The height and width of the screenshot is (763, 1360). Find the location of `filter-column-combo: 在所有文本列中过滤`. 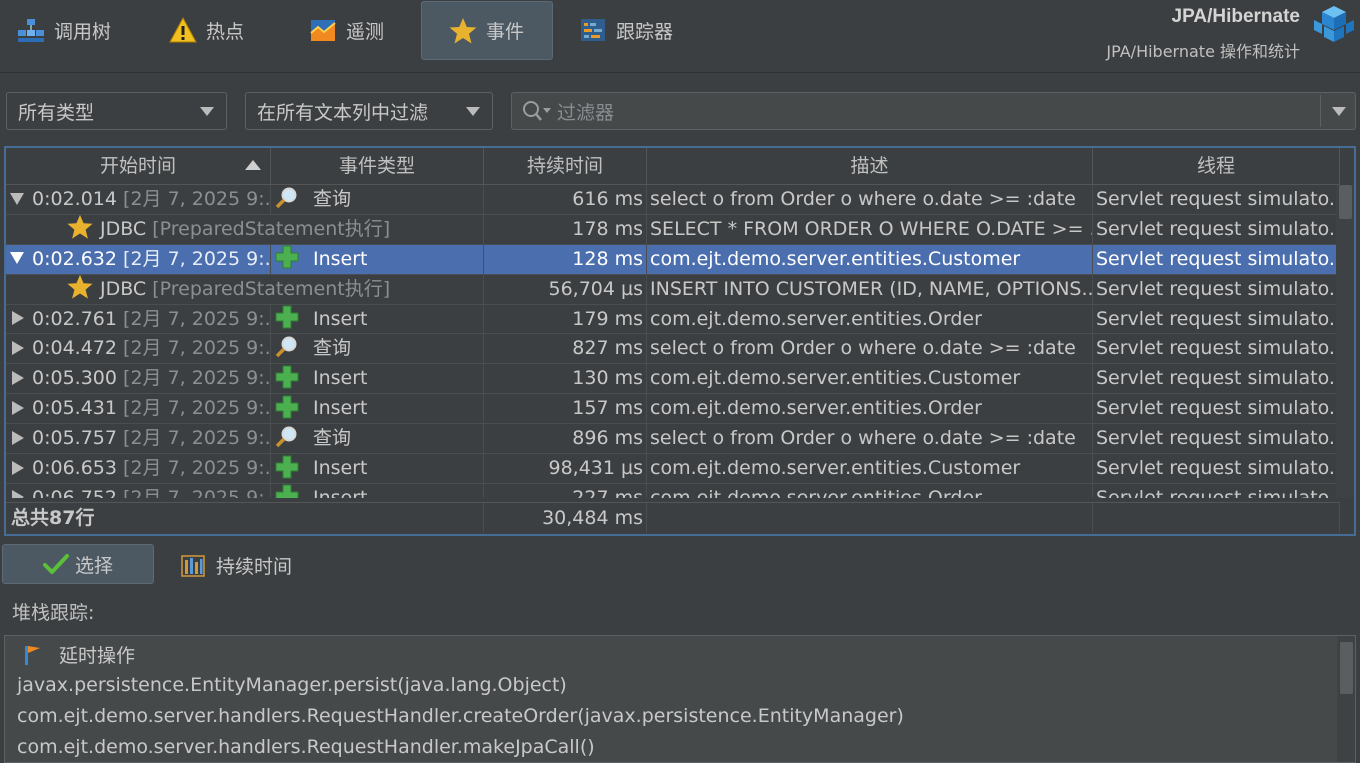

filter-column-combo: 在所有文本列中过滤 is located at coordinates (369, 111).